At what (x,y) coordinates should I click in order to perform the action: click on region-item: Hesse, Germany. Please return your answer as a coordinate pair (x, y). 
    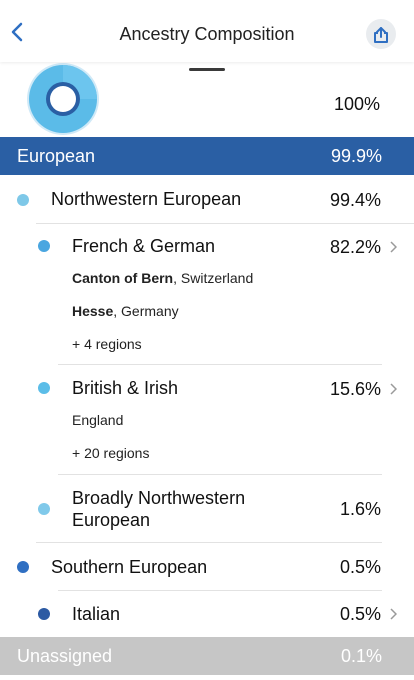
    Looking at the image, I should click on (125, 311).